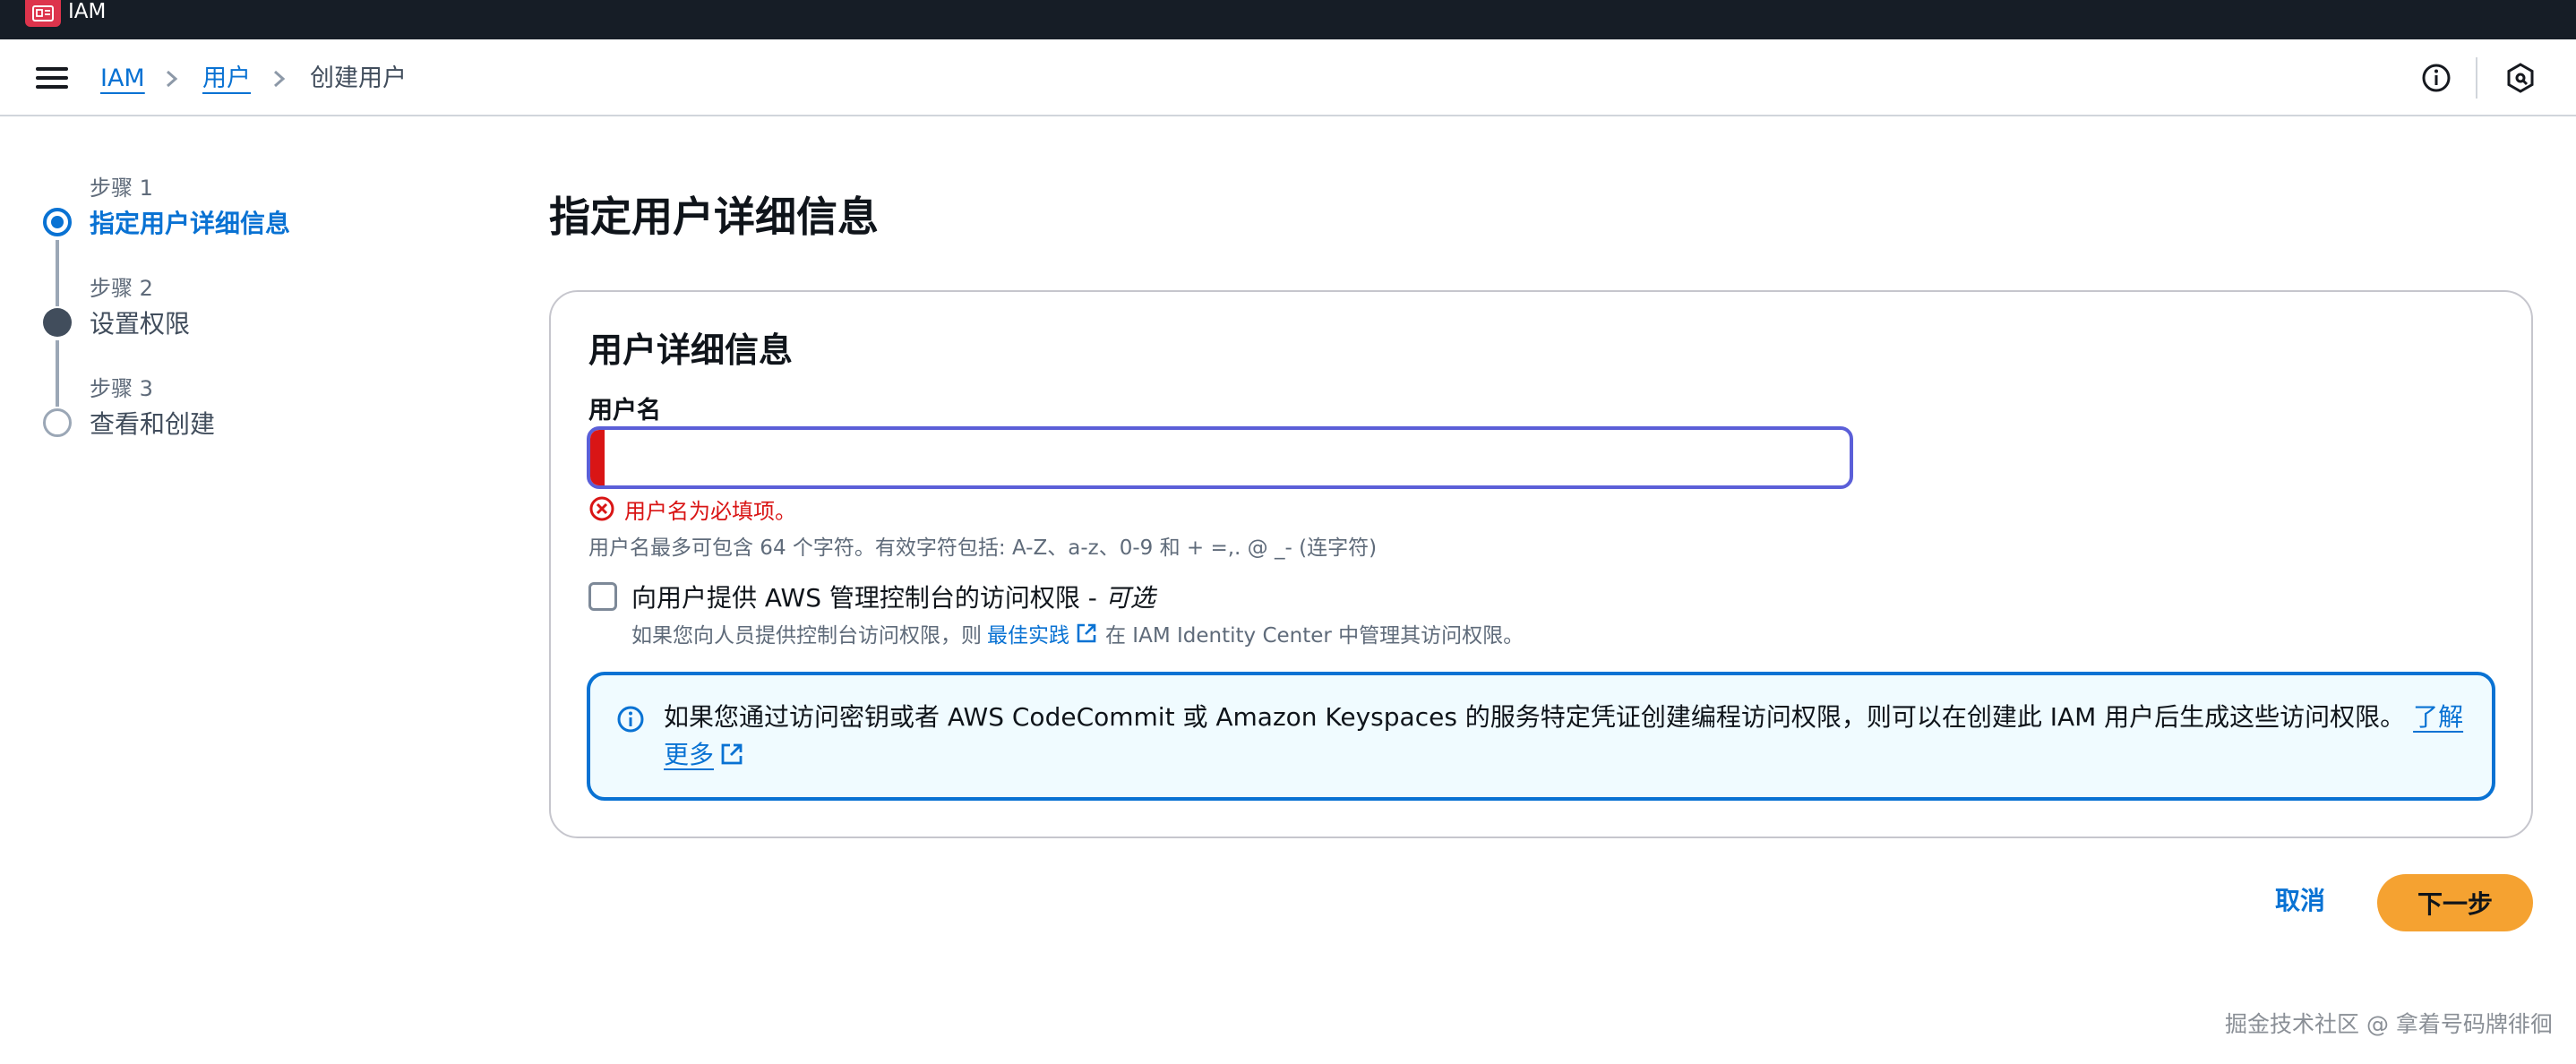 Image resolution: width=2576 pixels, height=1064 pixels. What do you see at coordinates (602, 597) in the screenshot?
I see `console-access-checkbox` at bounding box center [602, 597].